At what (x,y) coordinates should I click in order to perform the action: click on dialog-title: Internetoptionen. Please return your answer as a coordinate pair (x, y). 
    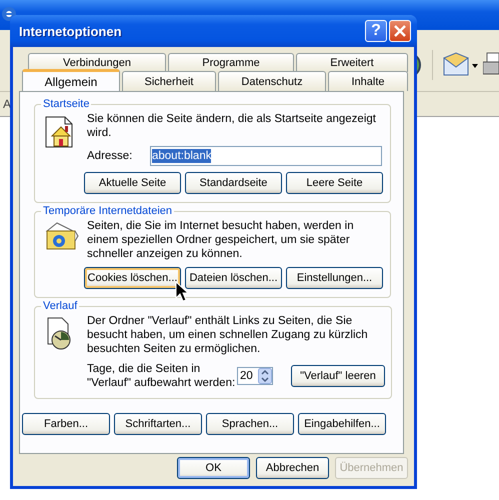
    Looking at the image, I should click on (71, 31).